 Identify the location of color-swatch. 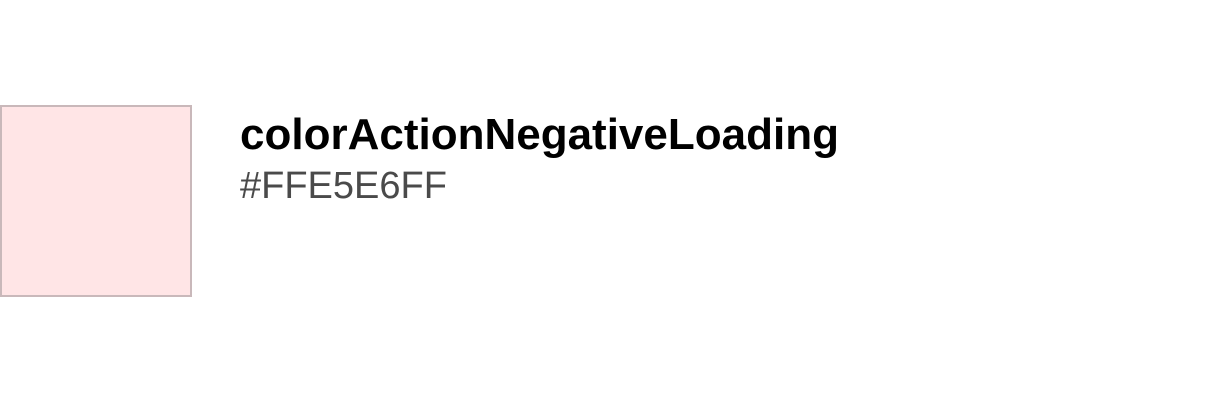
(96, 201).